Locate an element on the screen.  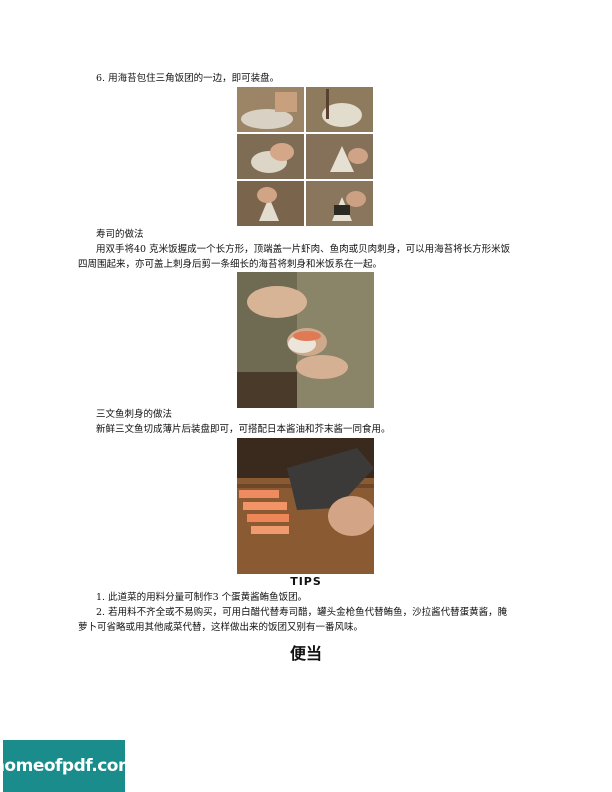
salmon-photo is located at coordinates (305, 506).